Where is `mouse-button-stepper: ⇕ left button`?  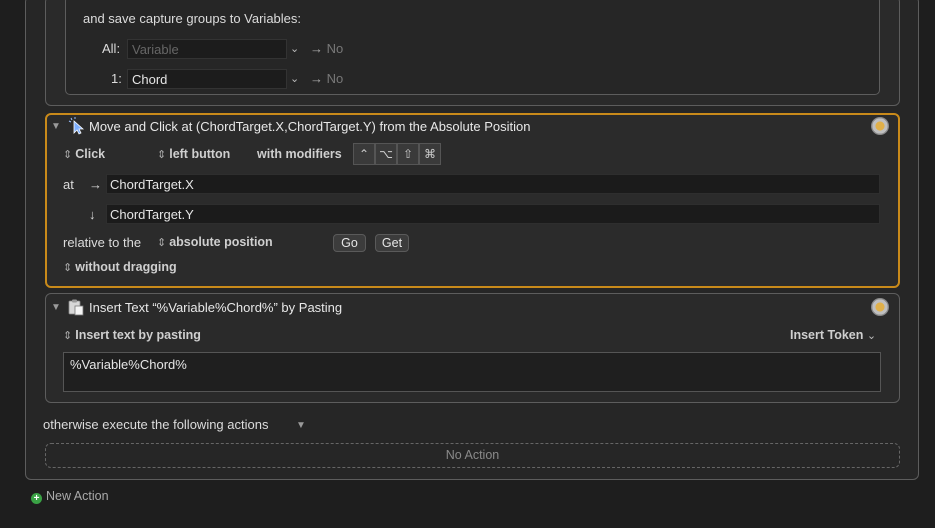
mouse-button-stepper: ⇕ left button is located at coordinates (193, 154).